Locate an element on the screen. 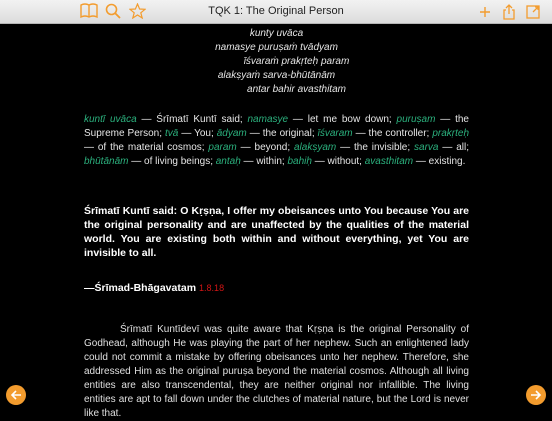 The height and width of the screenshot is (421, 552). synonym-word: param is located at coordinates (222, 147).